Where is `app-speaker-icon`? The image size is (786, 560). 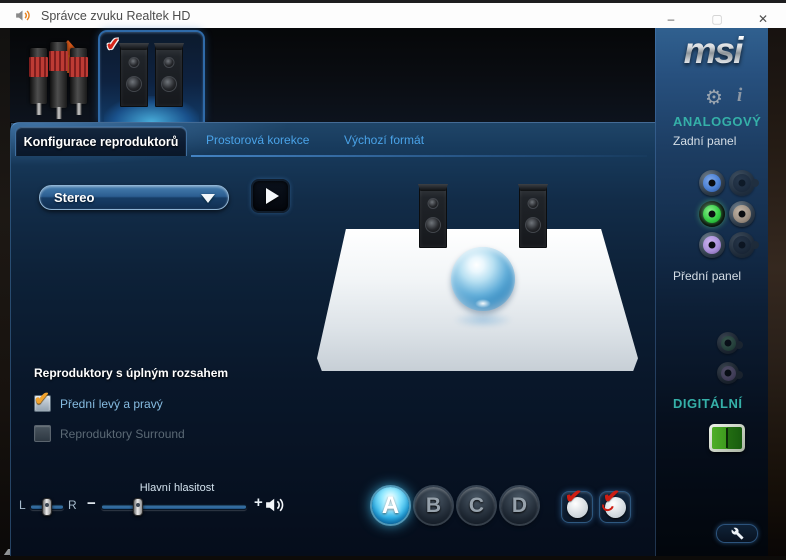 app-speaker-icon is located at coordinates (23, 16).